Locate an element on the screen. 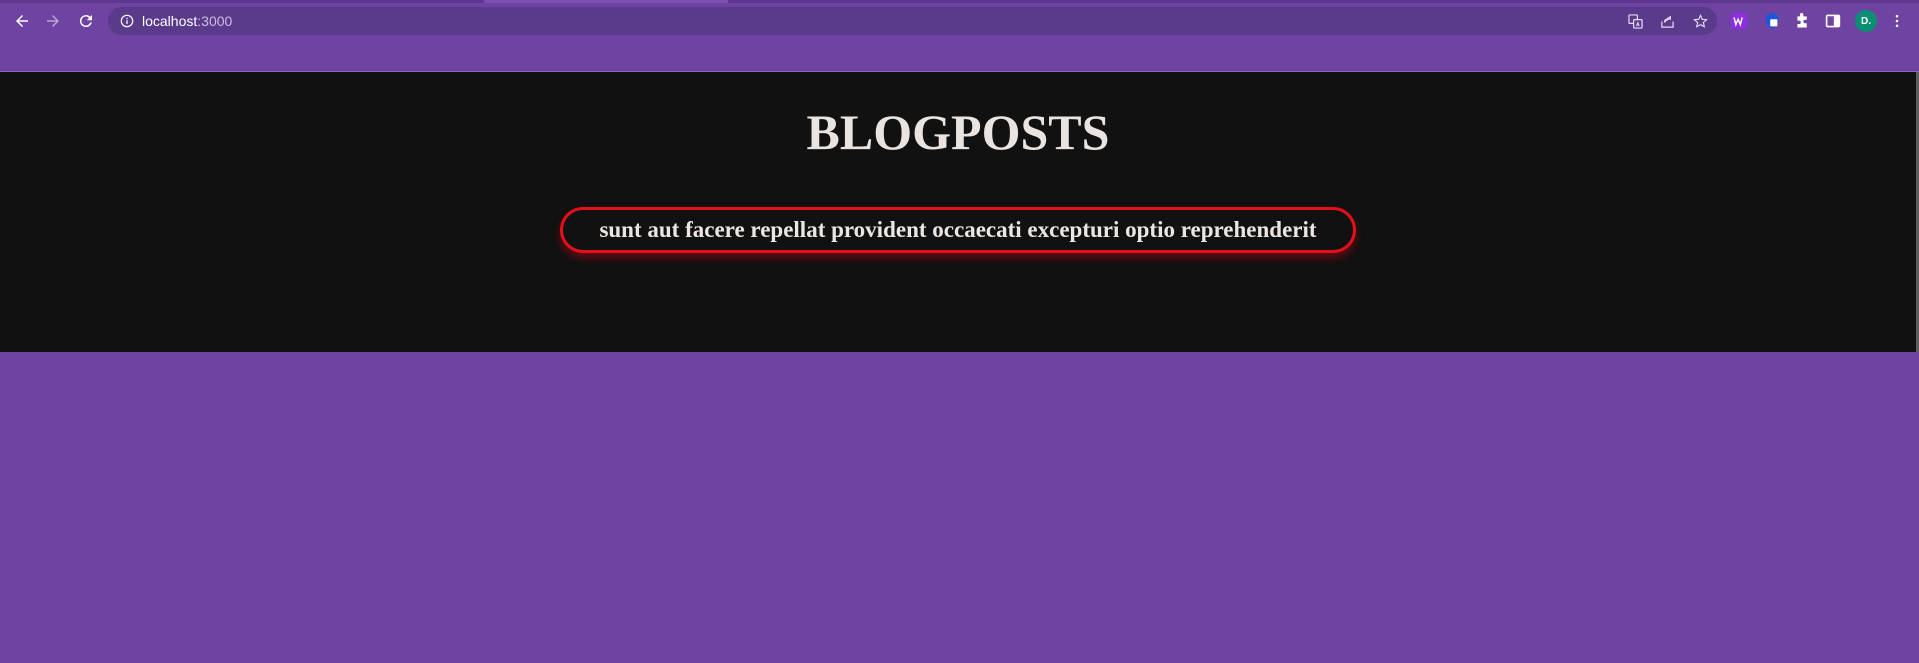 This screenshot has height=663, width=1919. avatar: D. is located at coordinates (1866, 21).